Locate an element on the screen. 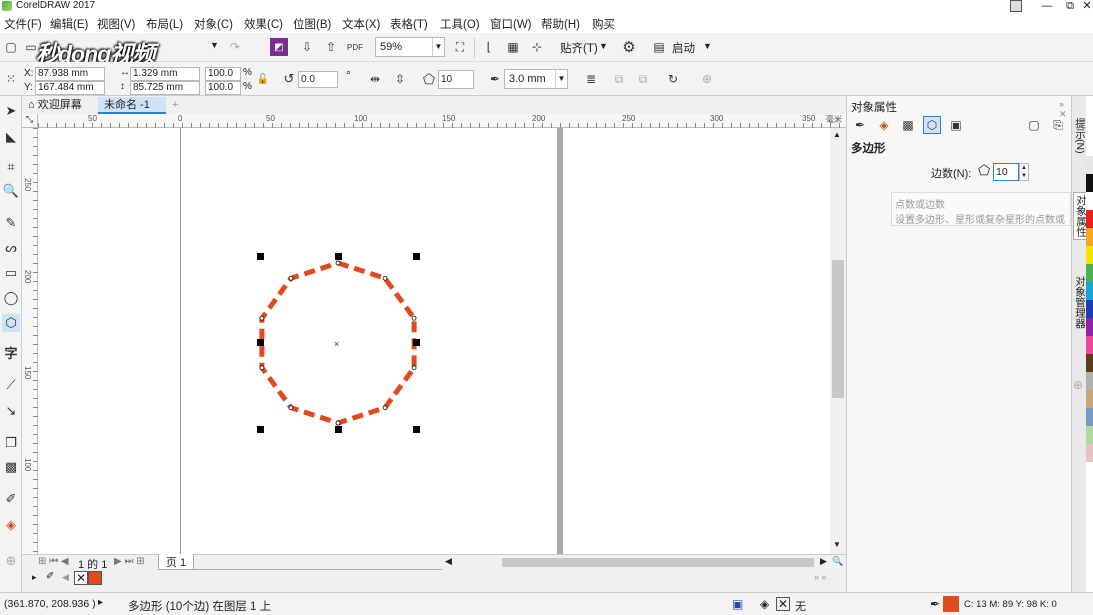 This screenshot has height=615, width=1093. docker-sides-field: 10 is located at coordinates (1006, 172).